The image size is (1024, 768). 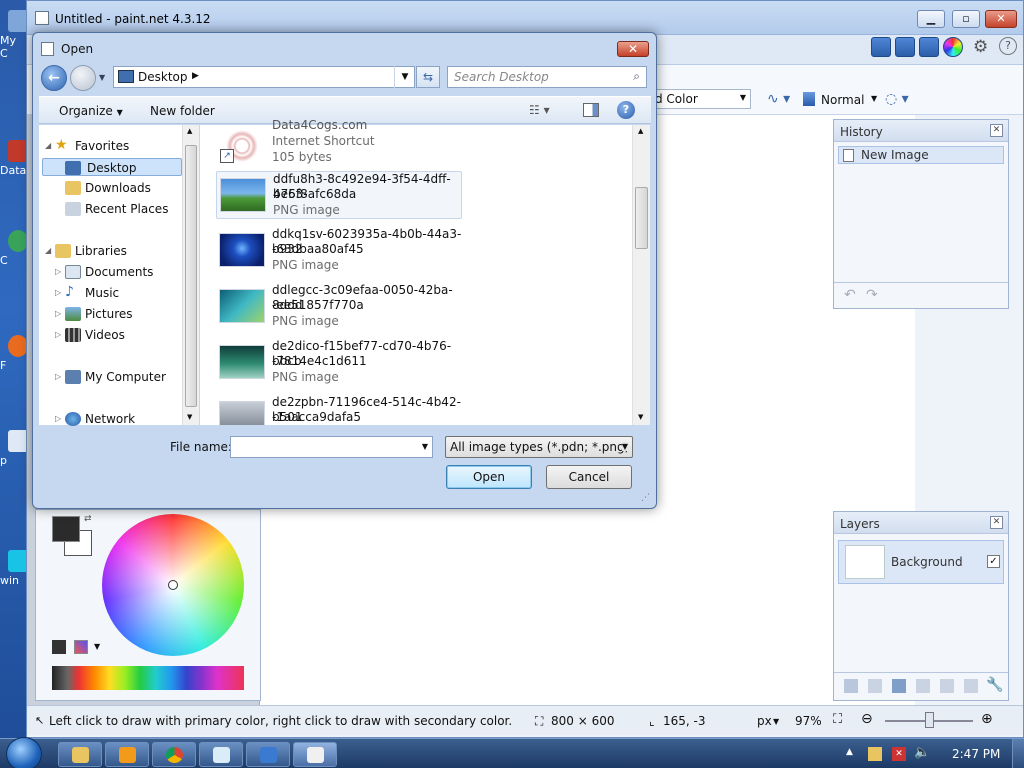 What do you see at coordinates (174, 754) in the screenshot?
I see `taskbar-chrome` at bounding box center [174, 754].